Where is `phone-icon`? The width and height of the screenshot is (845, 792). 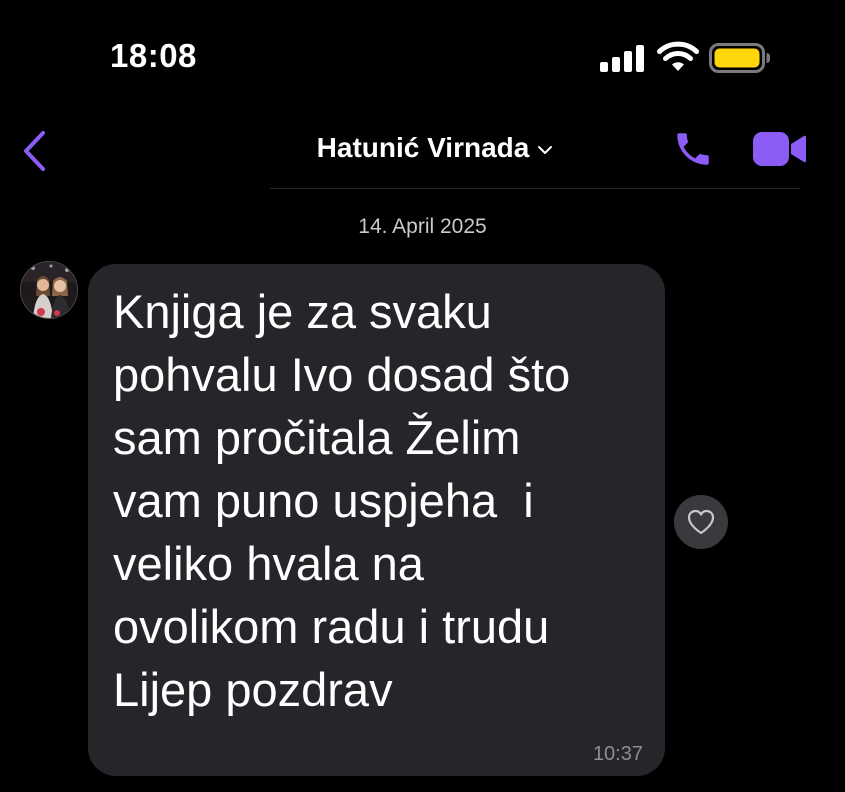 phone-icon is located at coordinates (693, 149).